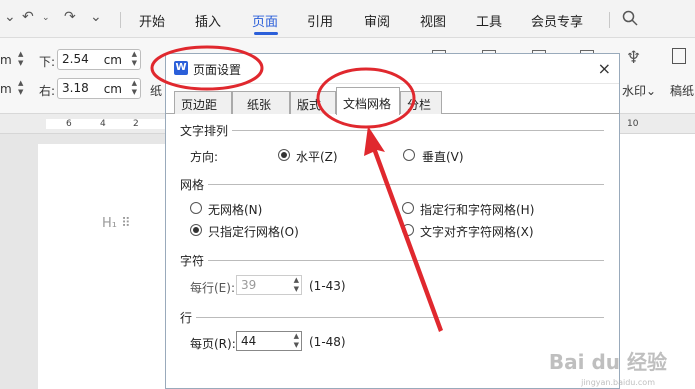  What do you see at coordinates (192, 185) in the screenshot?
I see `grid-section: 网格` at bounding box center [192, 185].